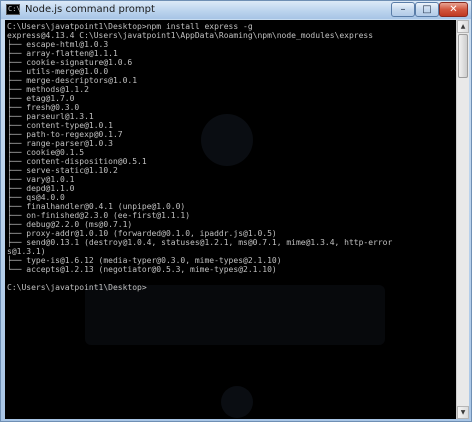  What do you see at coordinates (236, 10) in the screenshot?
I see `title-bar: C:\ Node.js command prompt – □ ✕` at bounding box center [236, 10].